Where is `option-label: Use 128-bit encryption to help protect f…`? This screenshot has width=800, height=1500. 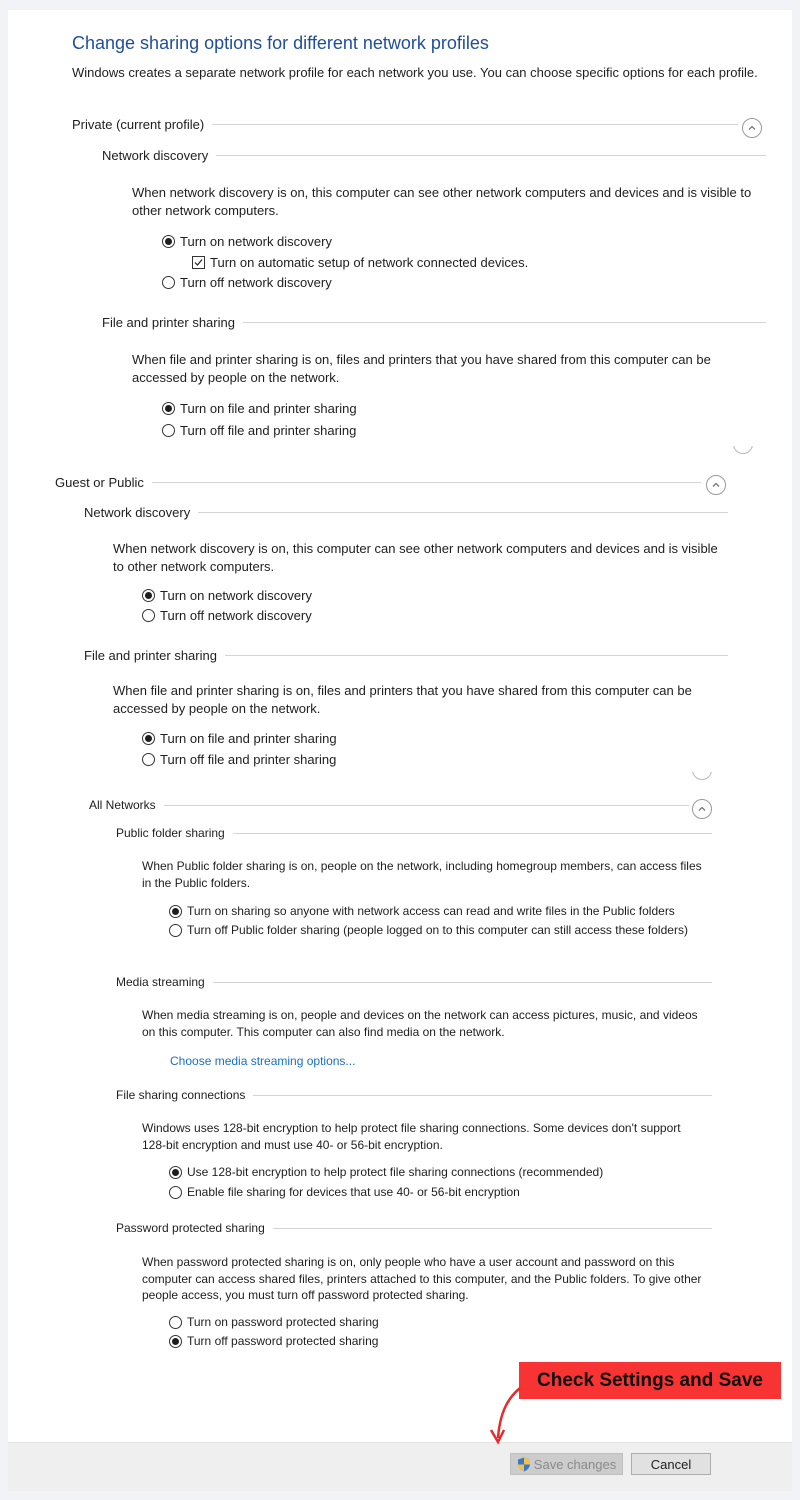 option-label: Use 128-bit encryption to help protect f… is located at coordinates (395, 1172).